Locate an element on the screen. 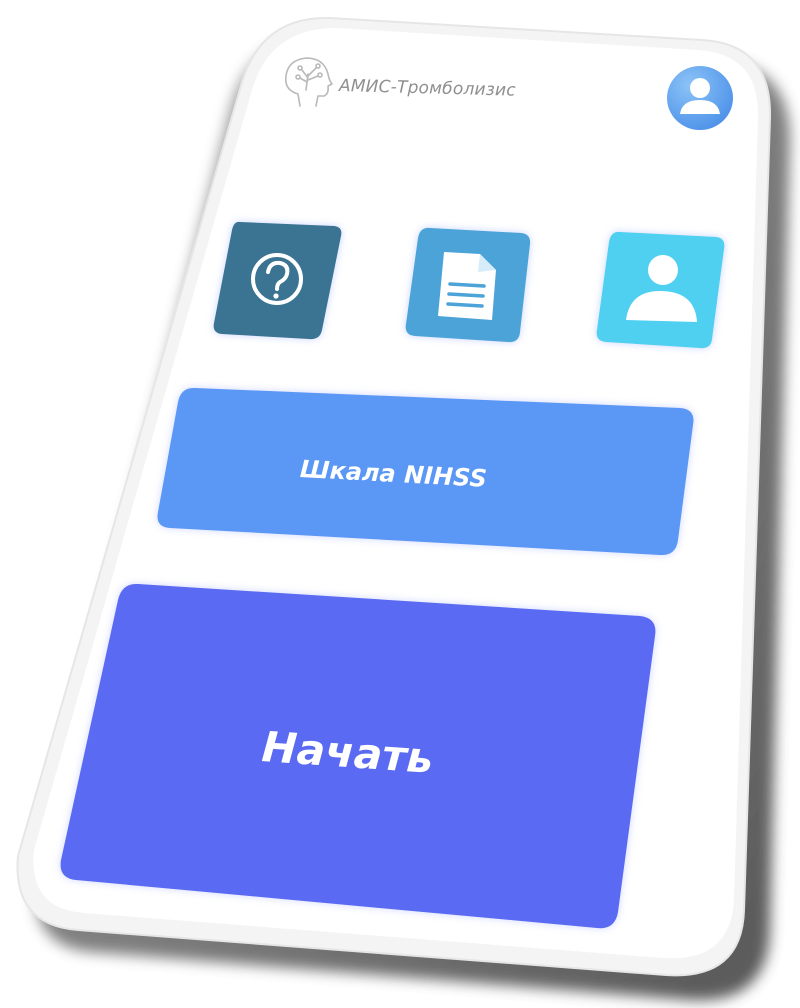 The image size is (800, 1008). help-tile-button is located at coordinates (278, 281).